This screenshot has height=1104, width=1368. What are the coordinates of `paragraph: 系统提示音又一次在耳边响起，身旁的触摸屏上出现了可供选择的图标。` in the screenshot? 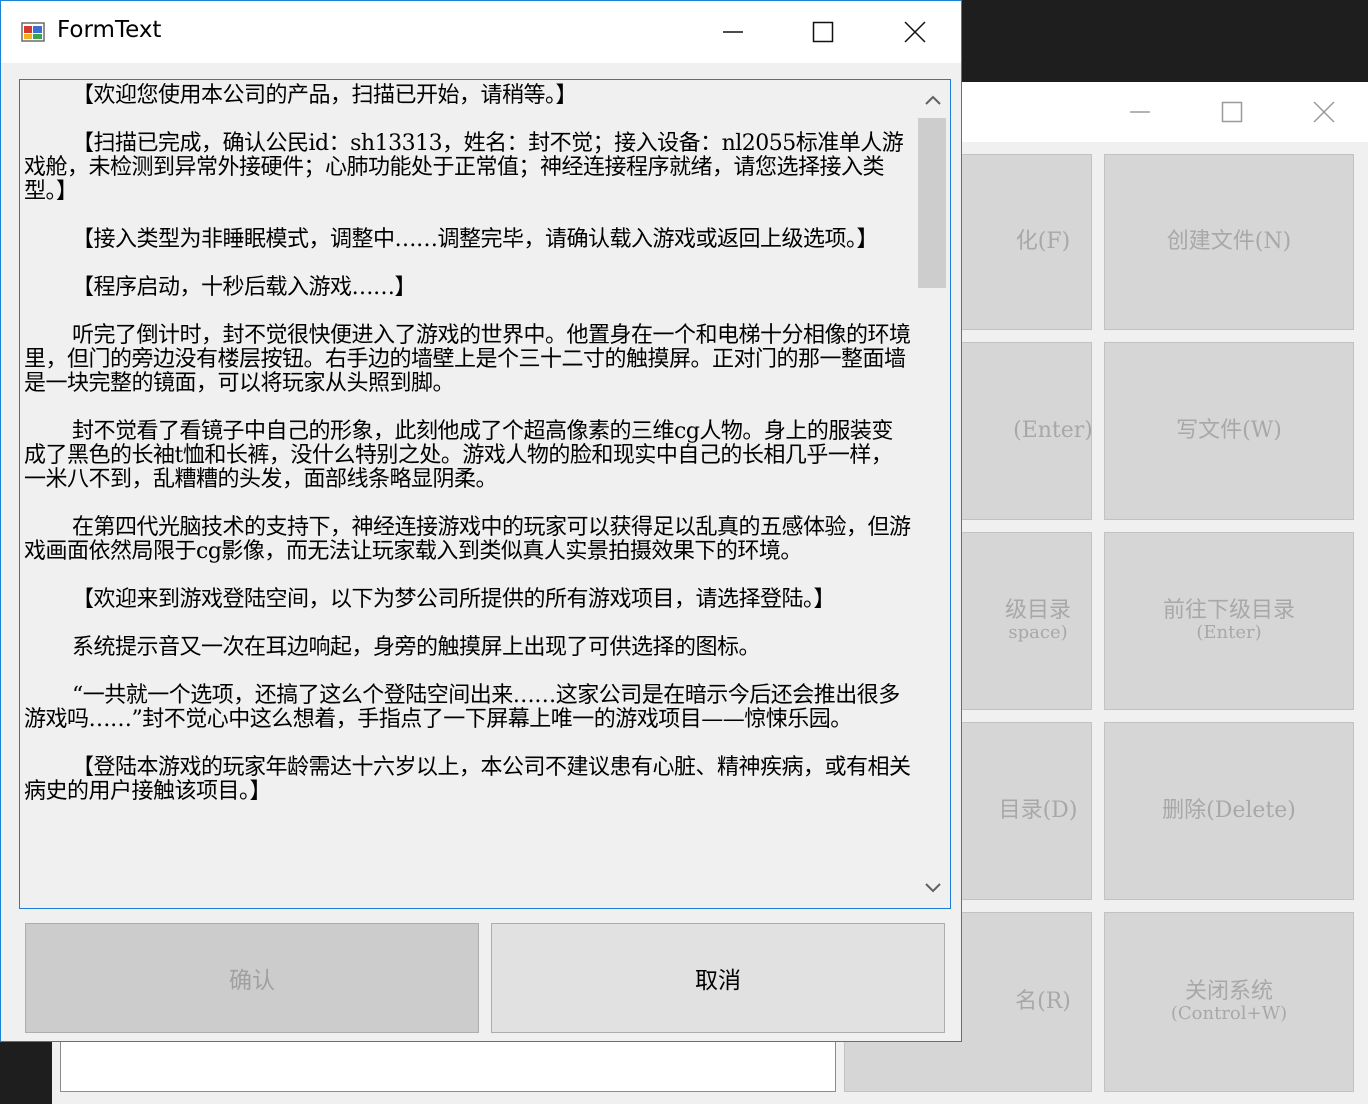 It's located at (416, 647).